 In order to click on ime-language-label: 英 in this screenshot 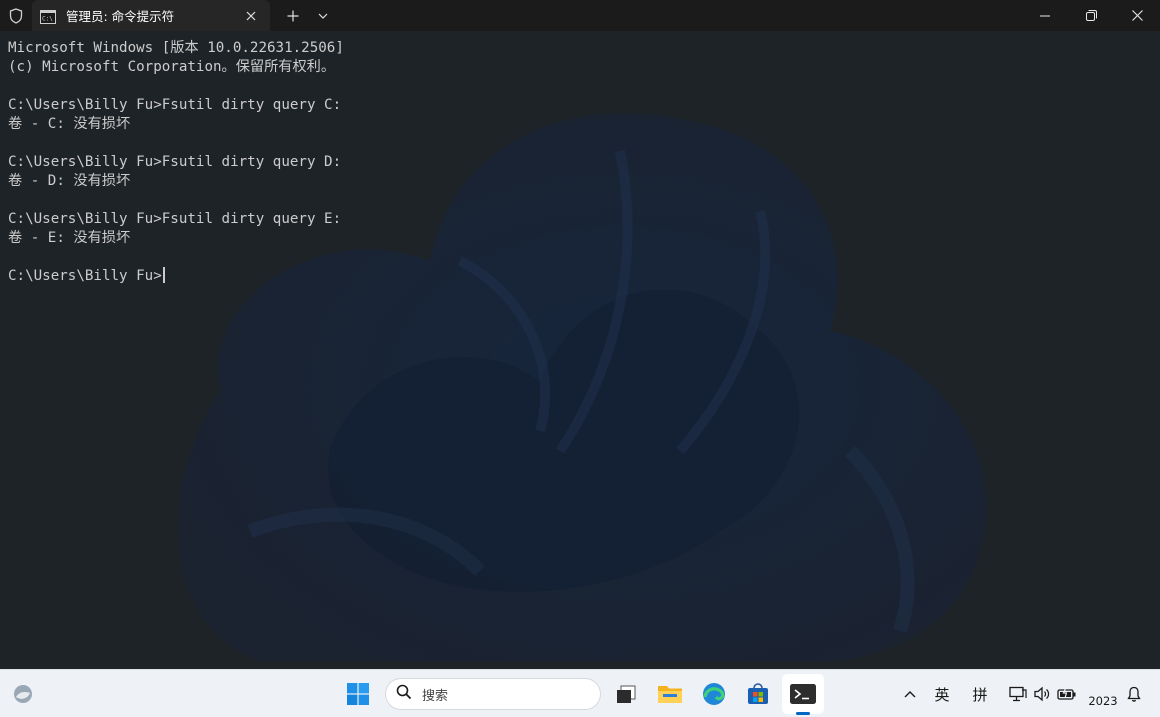, I will do `click(942, 694)`.